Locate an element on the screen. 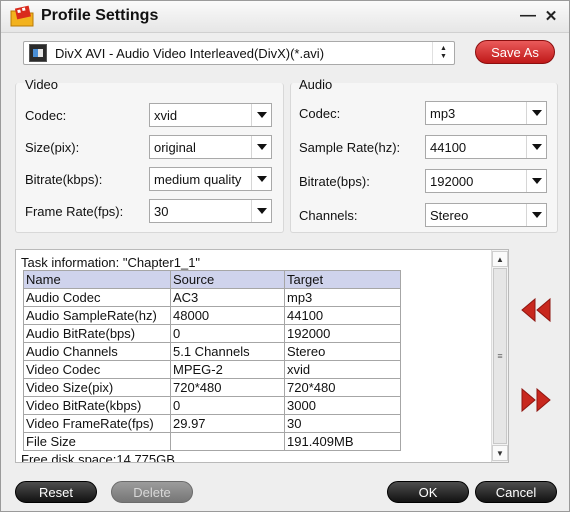 Image resolution: width=570 pixels, height=512 pixels. table-cell: Video Codec is located at coordinates (97, 369).